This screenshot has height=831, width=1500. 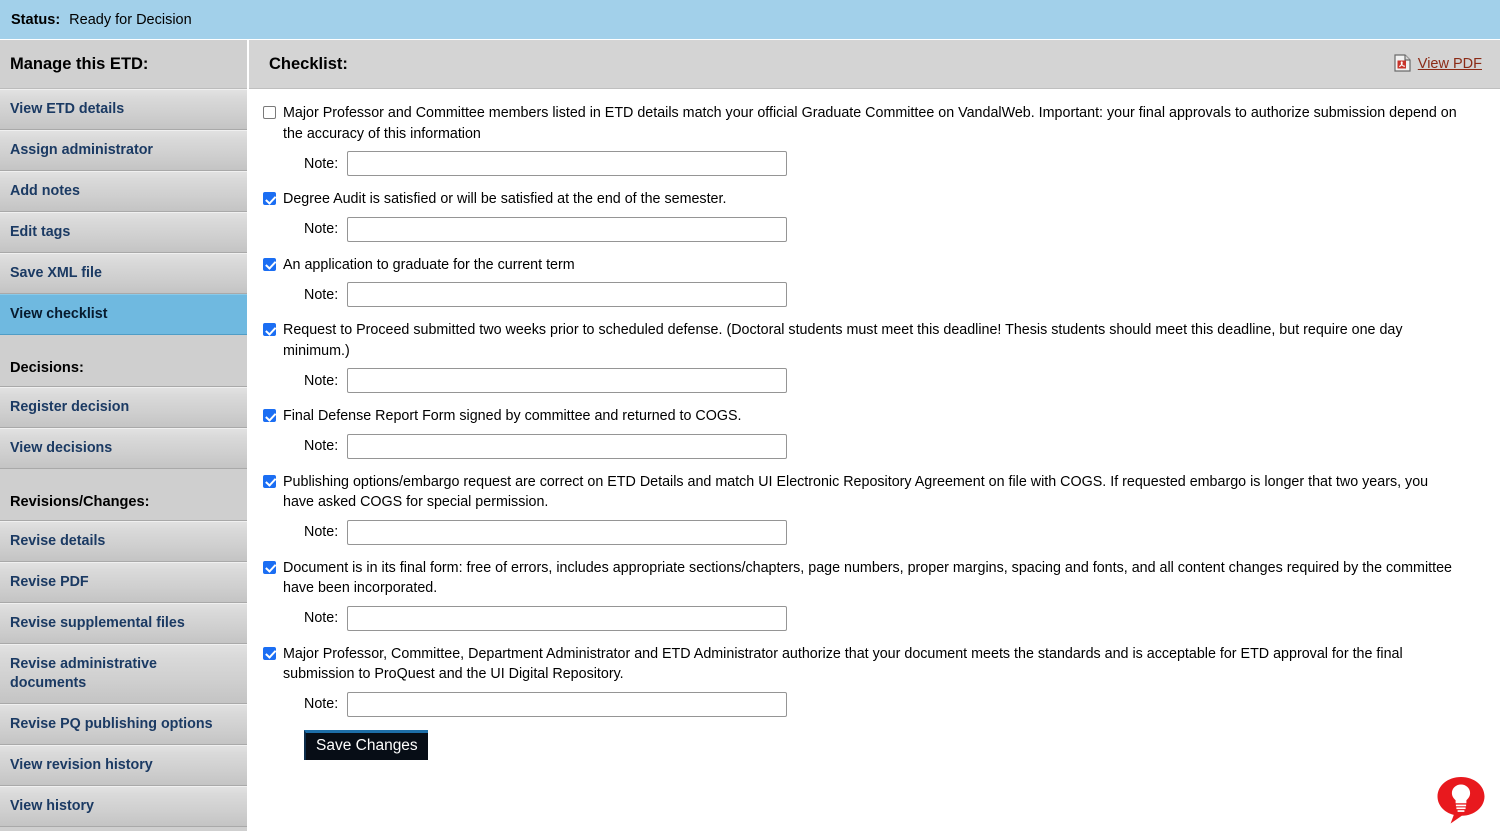 I want to click on view-pdf-button: View PDF, so click(x=1438, y=64).